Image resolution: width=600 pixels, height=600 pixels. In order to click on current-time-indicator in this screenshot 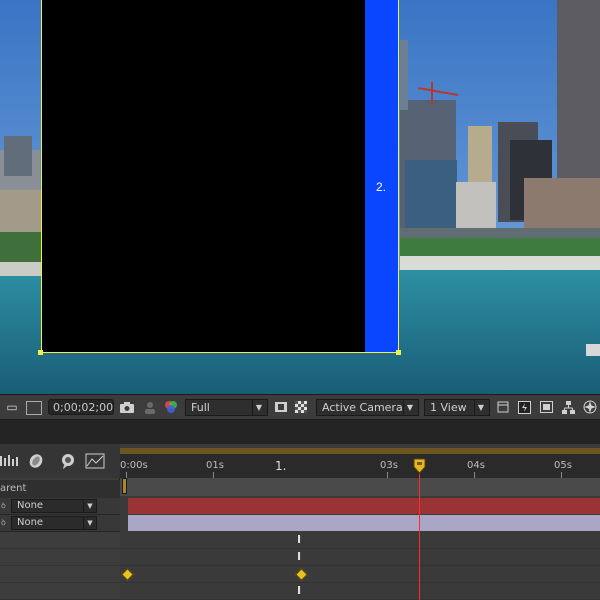, I will do `click(419, 537)`.